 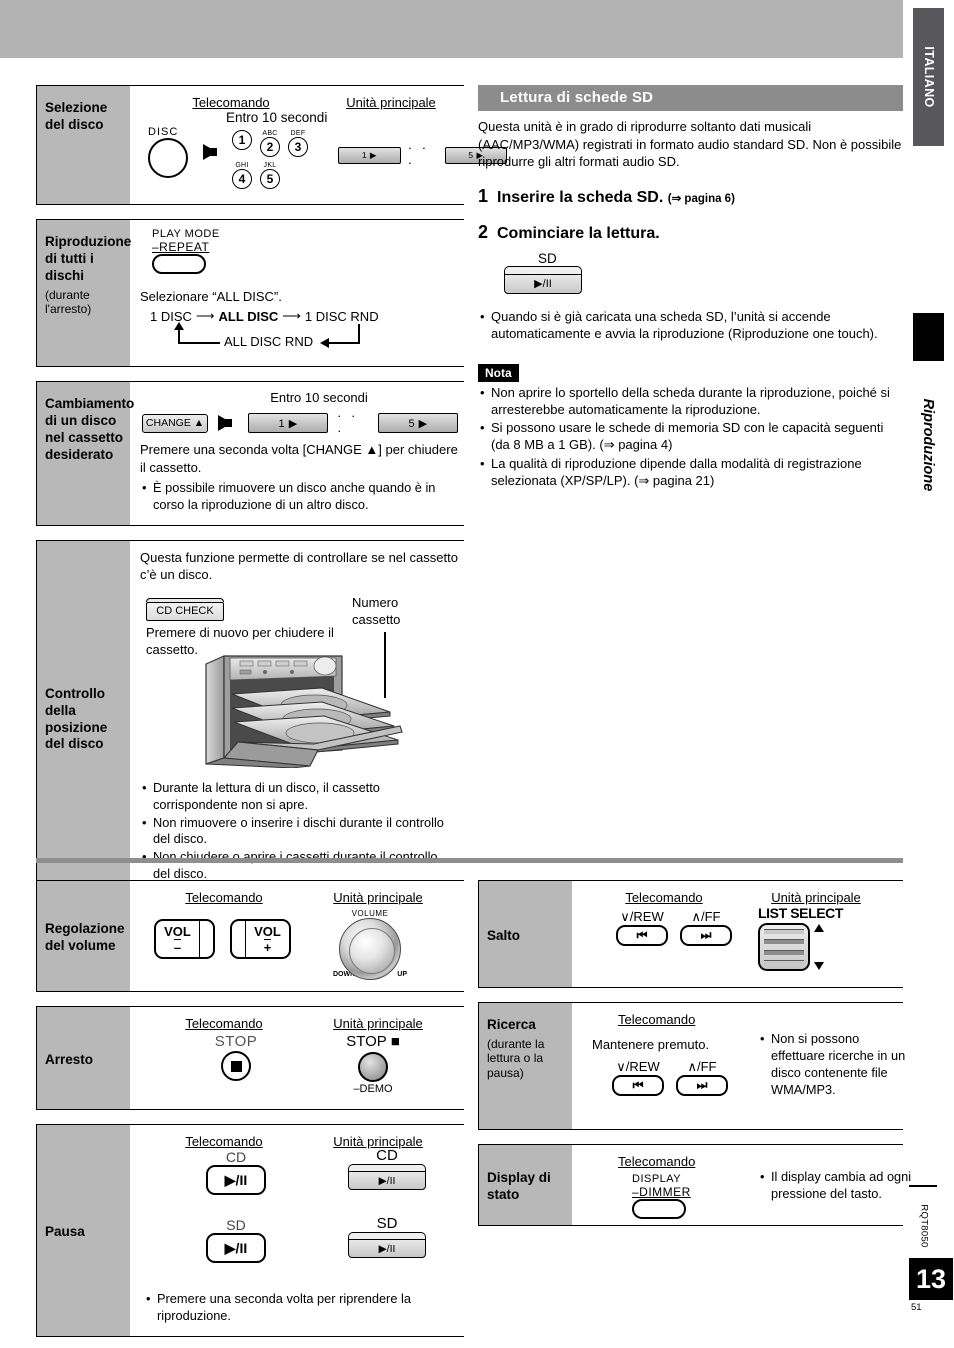 I want to click on unit-stop-sub-caption: –DEMO, so click(x=373, y=1089).